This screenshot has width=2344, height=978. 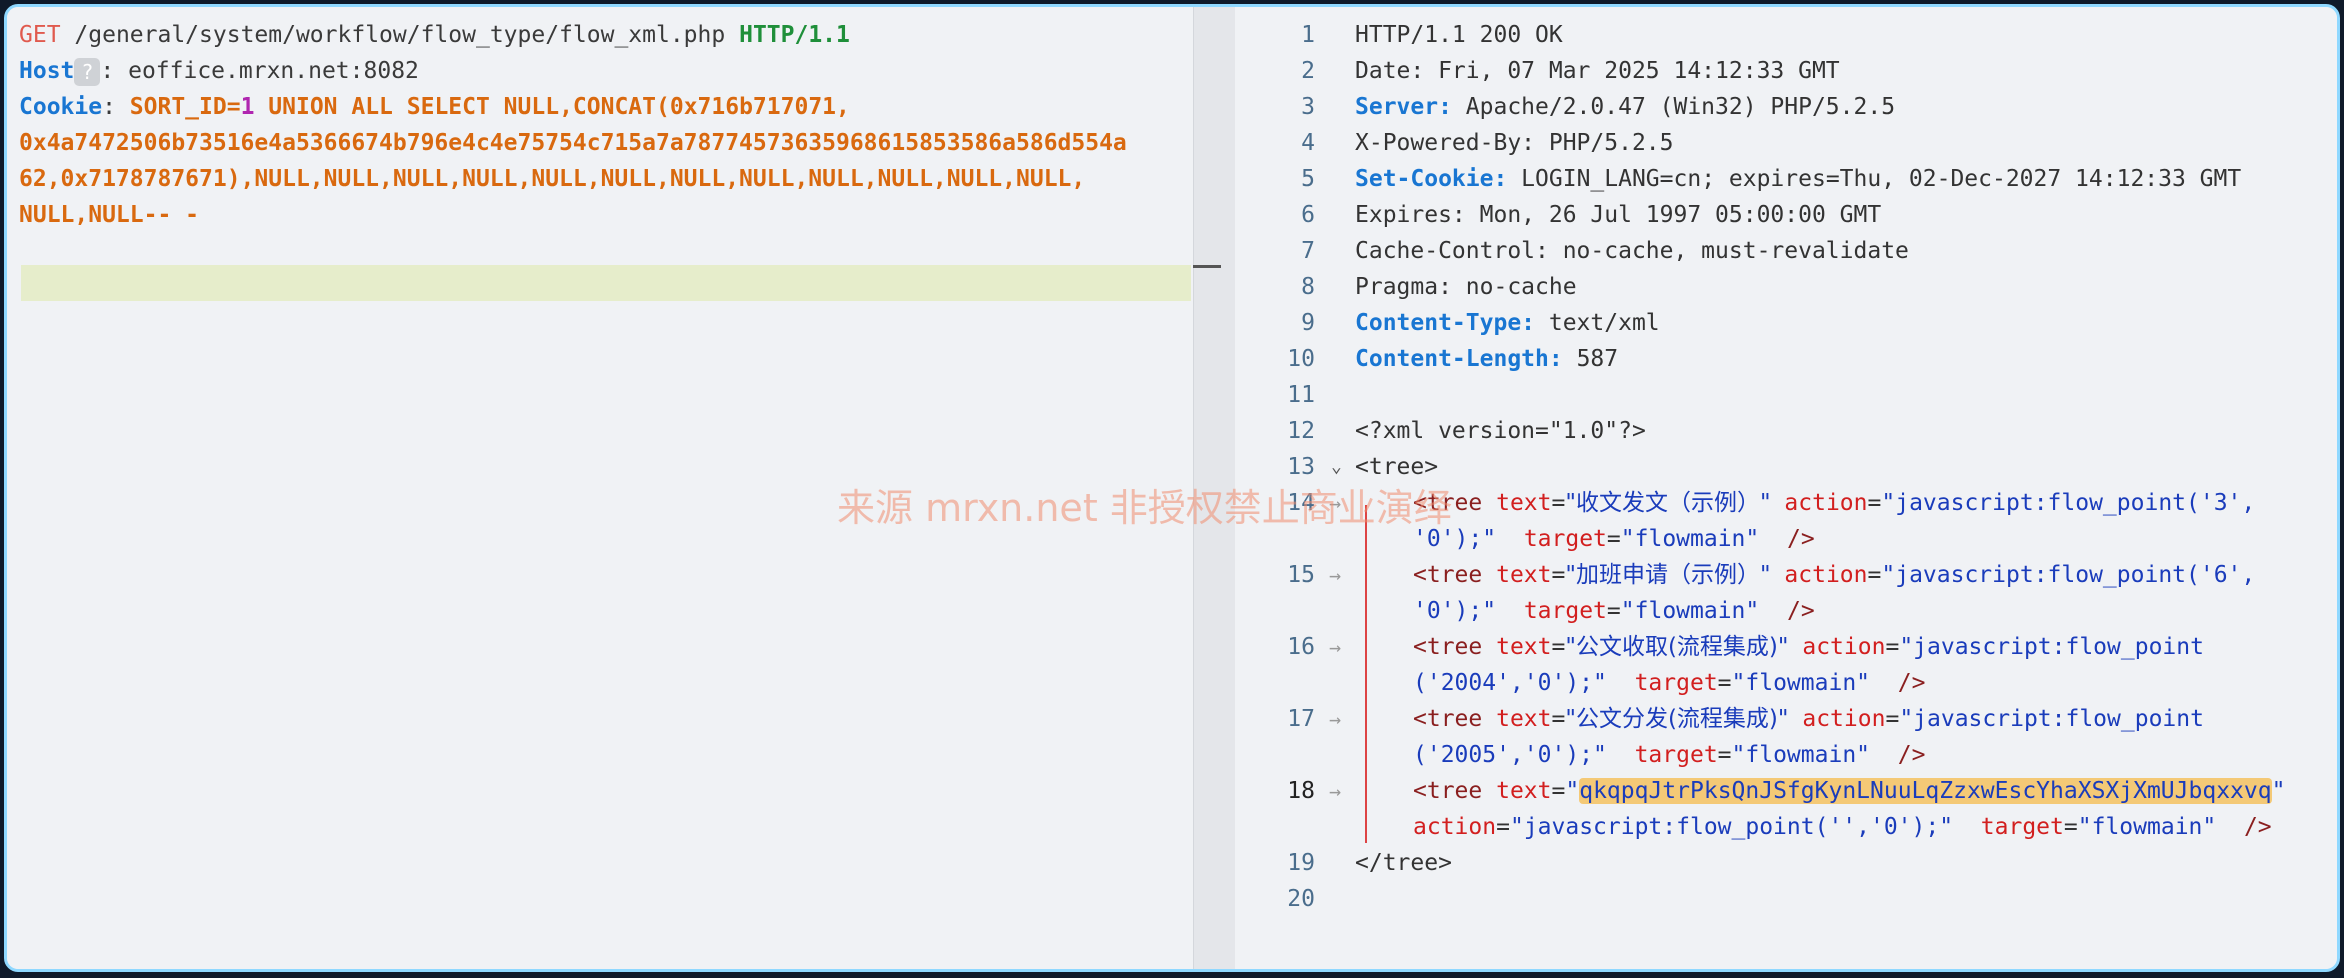 What do you see at coordinates (1308, 251) in the screenshot?
I see `line-number: 7` at bounding box center [1308, 251].